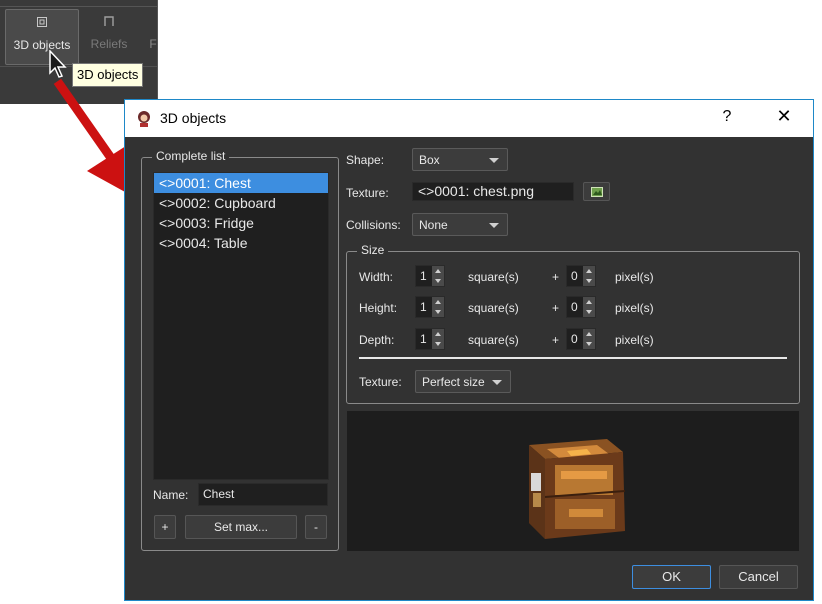 The image size is (822, 604). What do you see at coordinates (573, 358) in the screenshot?
I see `size-separator` at bounding box center [573, 358].